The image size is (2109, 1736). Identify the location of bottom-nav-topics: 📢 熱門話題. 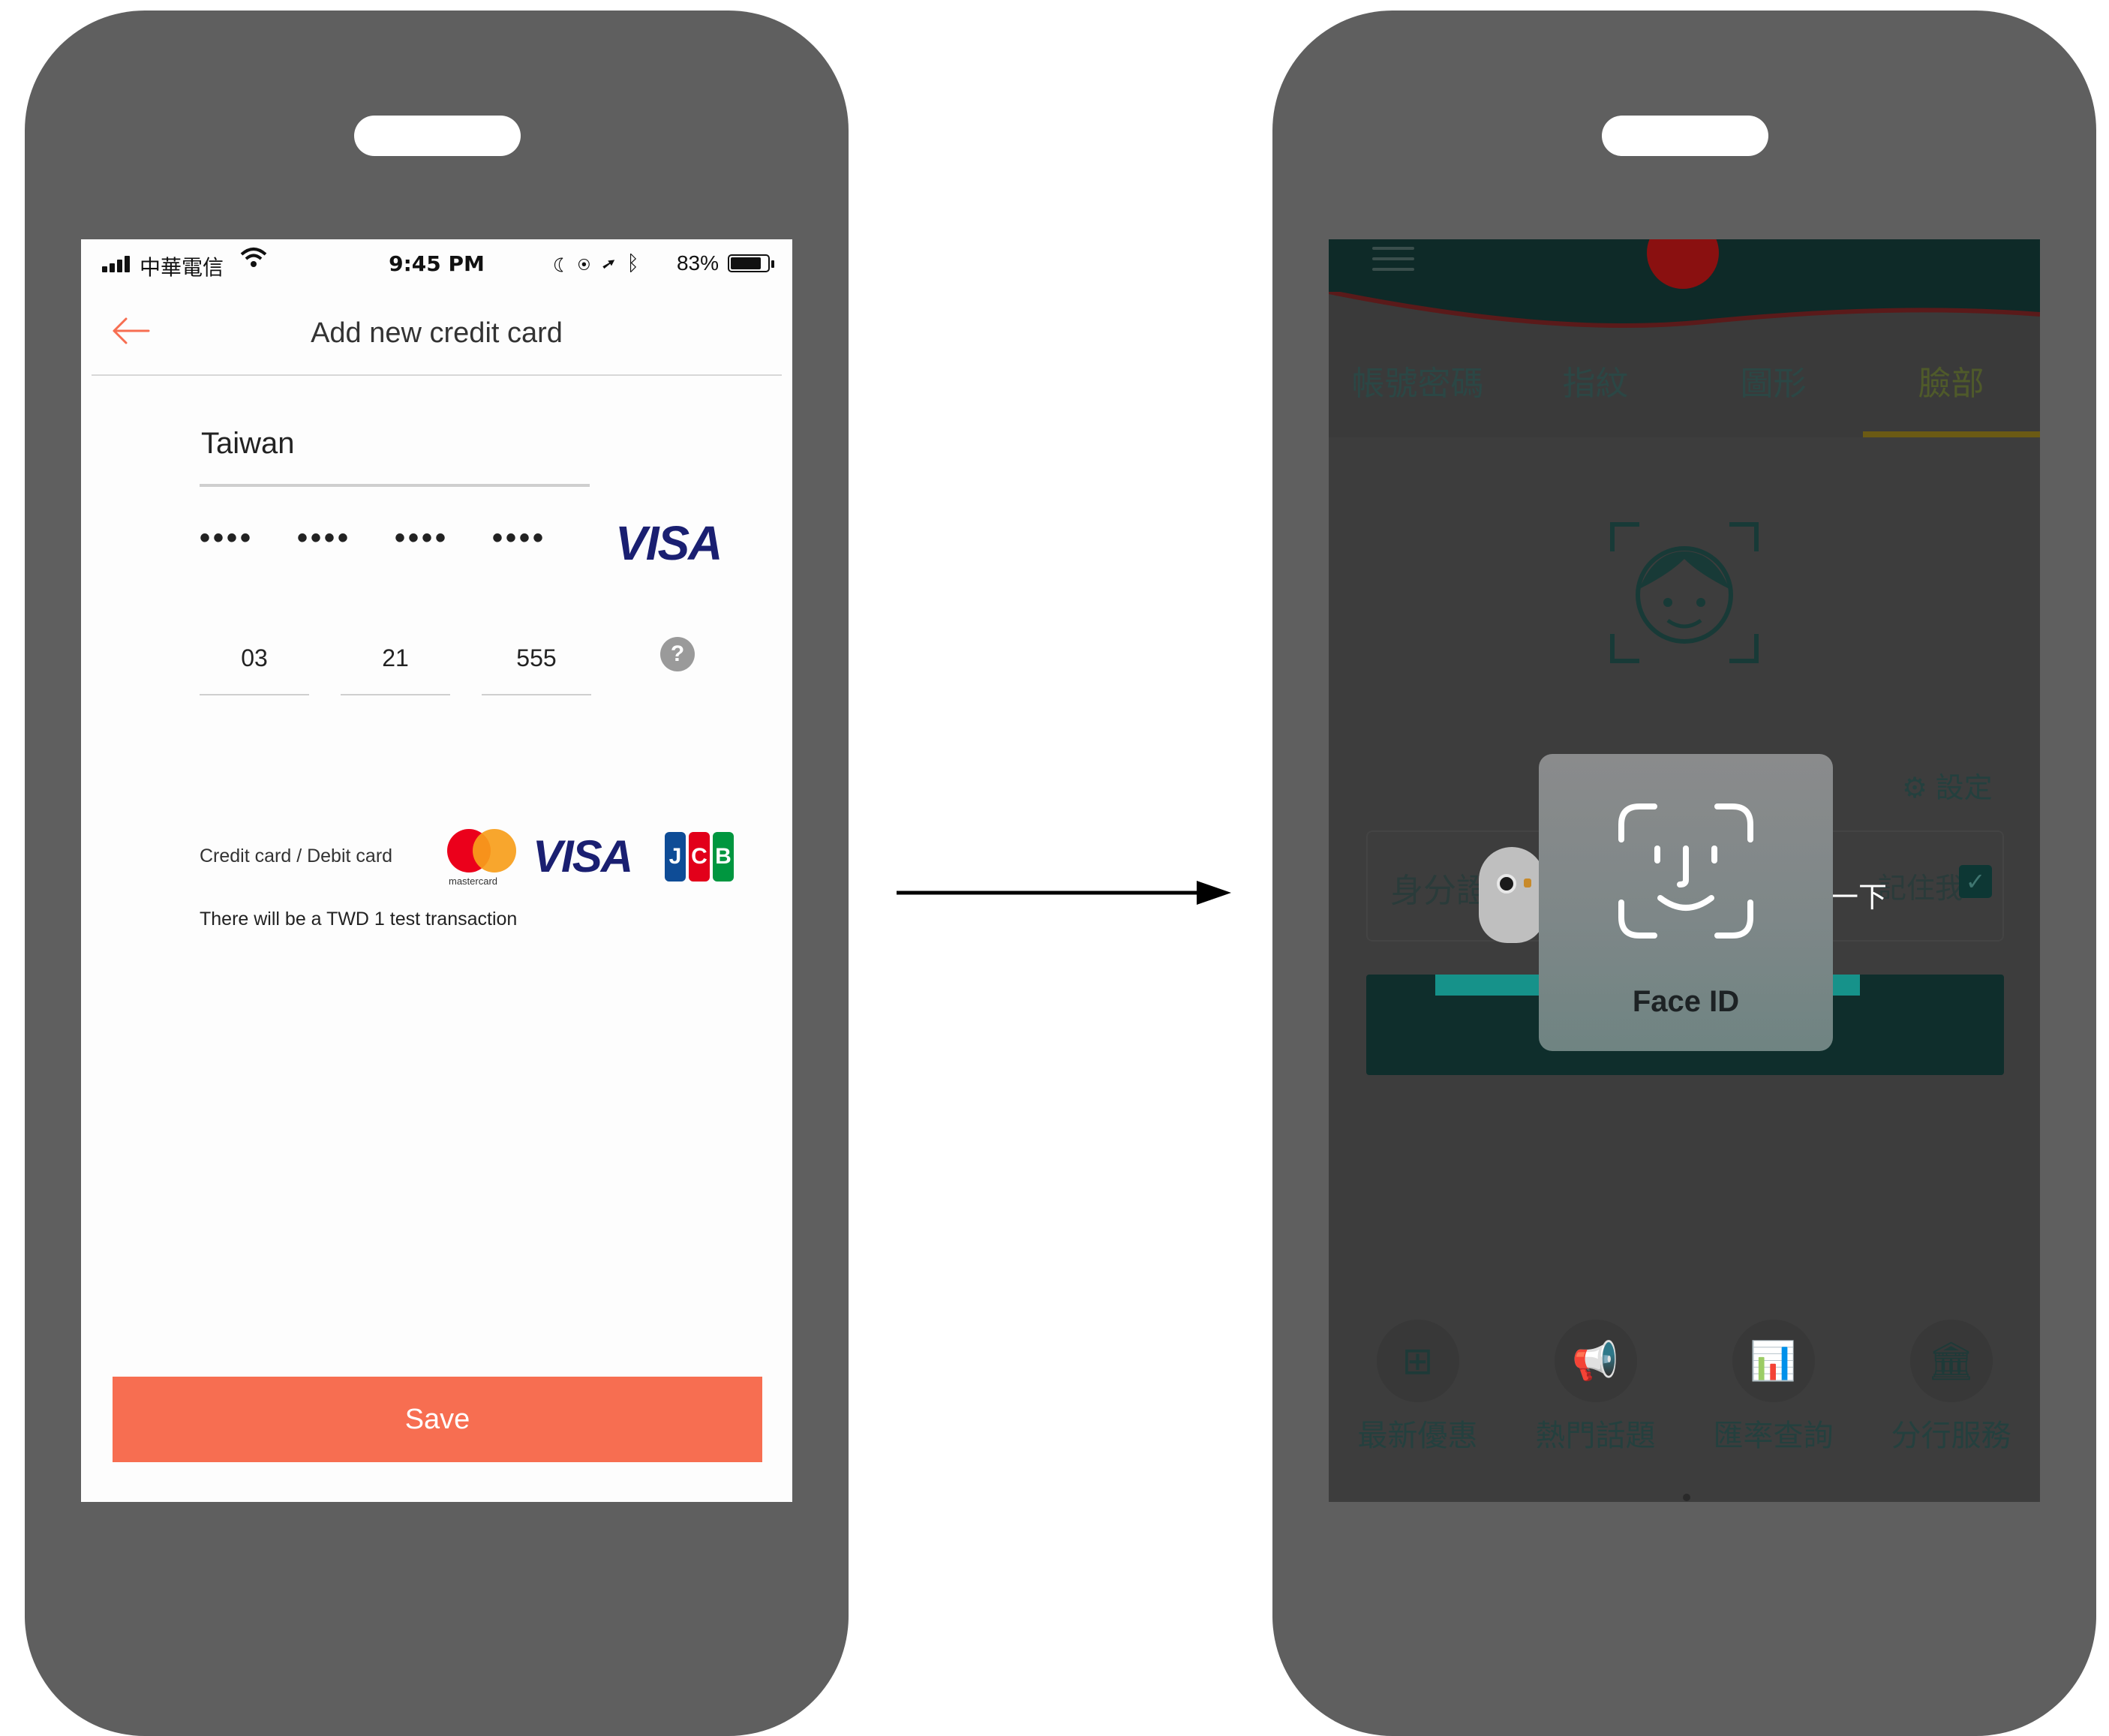
(1595, 1388).